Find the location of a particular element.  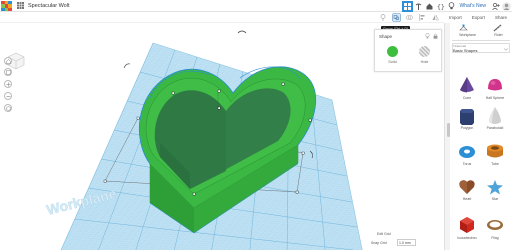

plus-icon is located at coordinates (8, 84).